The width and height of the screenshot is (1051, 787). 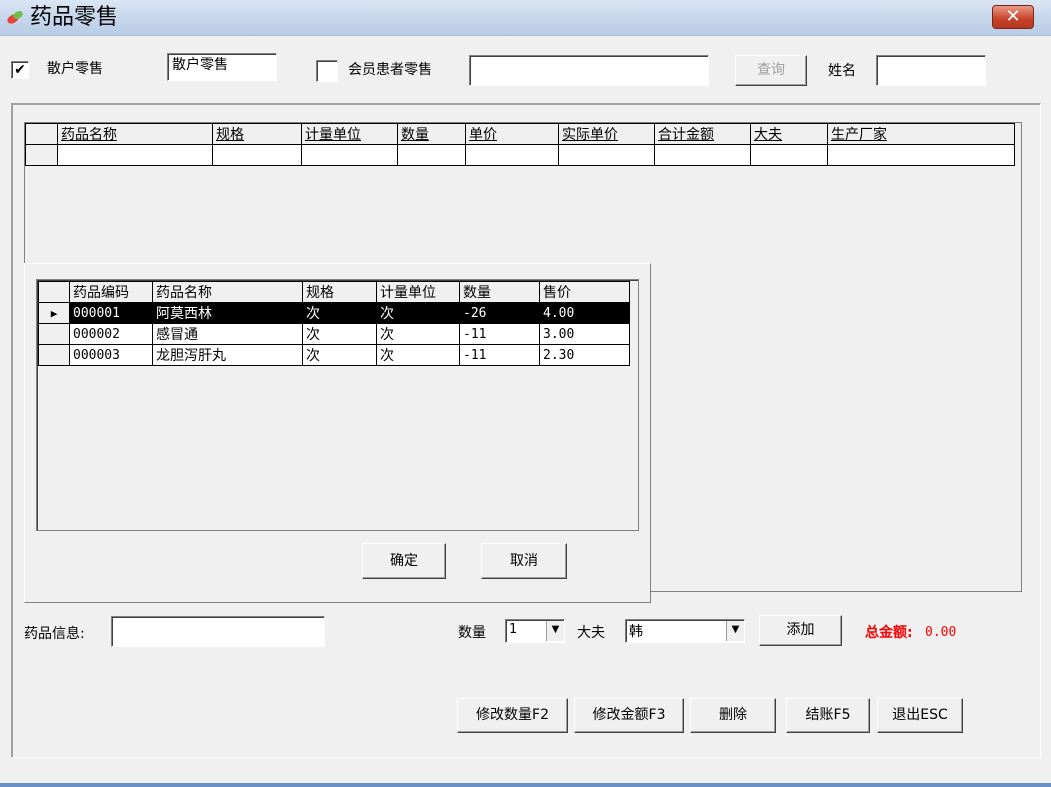 What do you see at coordinates (227, 313) in the screenshot?
I see `table-cell: 阿莫西林` at bounding box center [227, 313].